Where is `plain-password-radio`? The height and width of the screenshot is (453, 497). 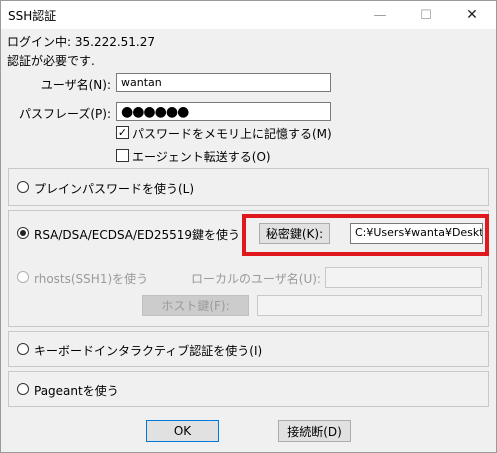 plain-password-radio is located at coordinates (23, 187).